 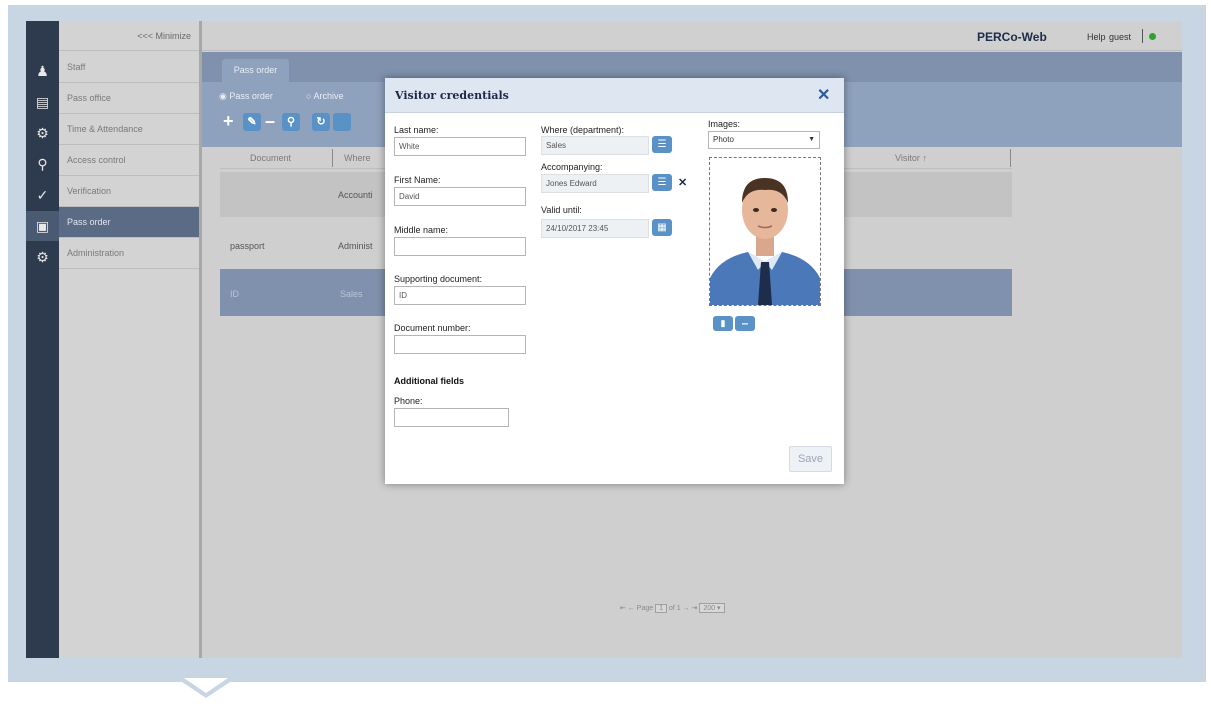 I want to click on sort-icon: ↑, so click(x=924, y=158).